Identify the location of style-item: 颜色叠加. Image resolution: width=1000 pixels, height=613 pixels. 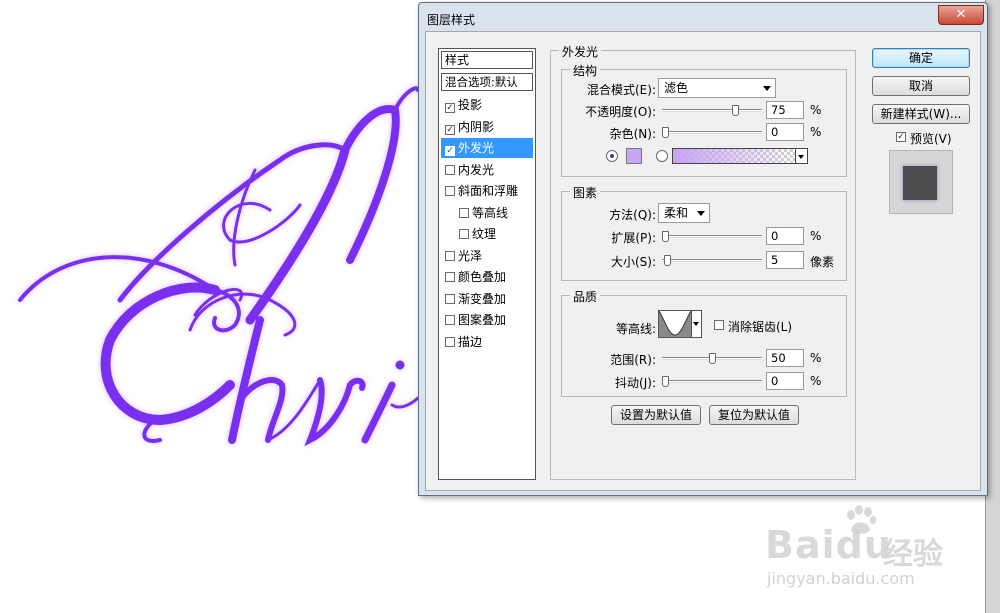
(487, 277).